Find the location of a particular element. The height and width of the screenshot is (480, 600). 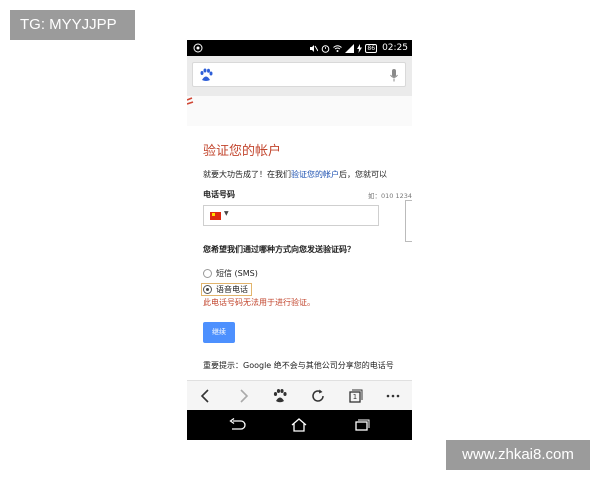

phone-number-label: 电话号码 is located at coordinates (219, 194).